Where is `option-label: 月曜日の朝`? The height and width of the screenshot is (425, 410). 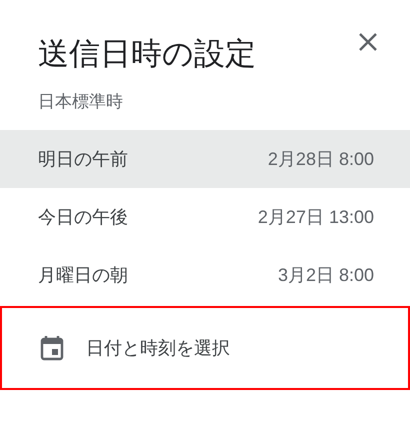 option-label: 月曜日の朝 is located at coordinates (83, 275).